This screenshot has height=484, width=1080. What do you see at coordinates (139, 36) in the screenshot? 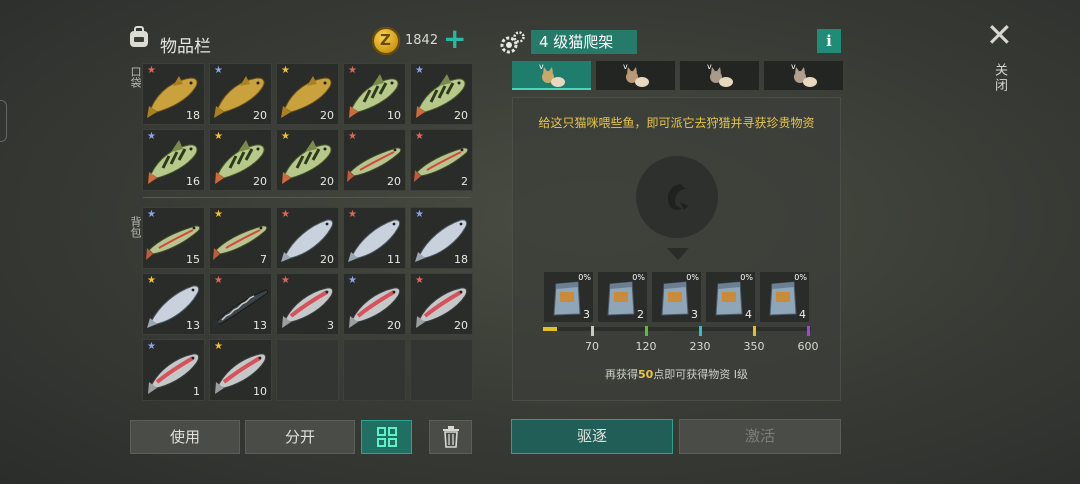
I see `backpack-icon` at bounding box center [139, 36].